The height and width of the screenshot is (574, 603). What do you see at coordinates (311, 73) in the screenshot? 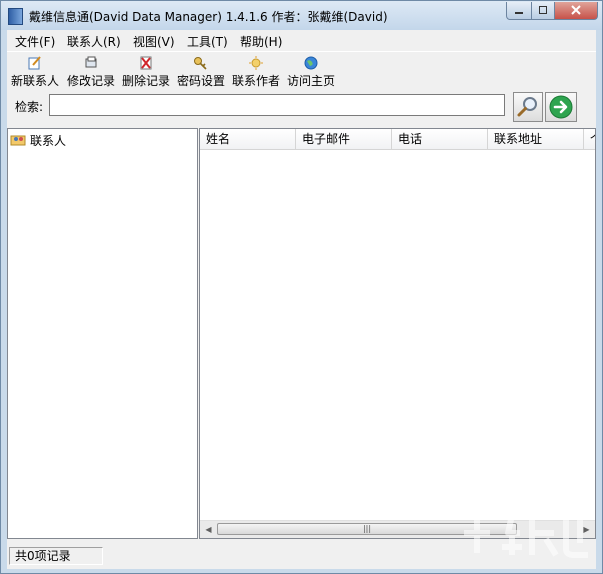
I see `visit-homepage-button: 访问主页` at bounding box center [311, 73].